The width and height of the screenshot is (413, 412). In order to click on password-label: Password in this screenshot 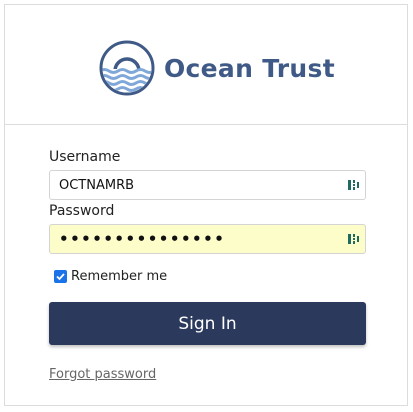, I will do `click(82, 211)`.